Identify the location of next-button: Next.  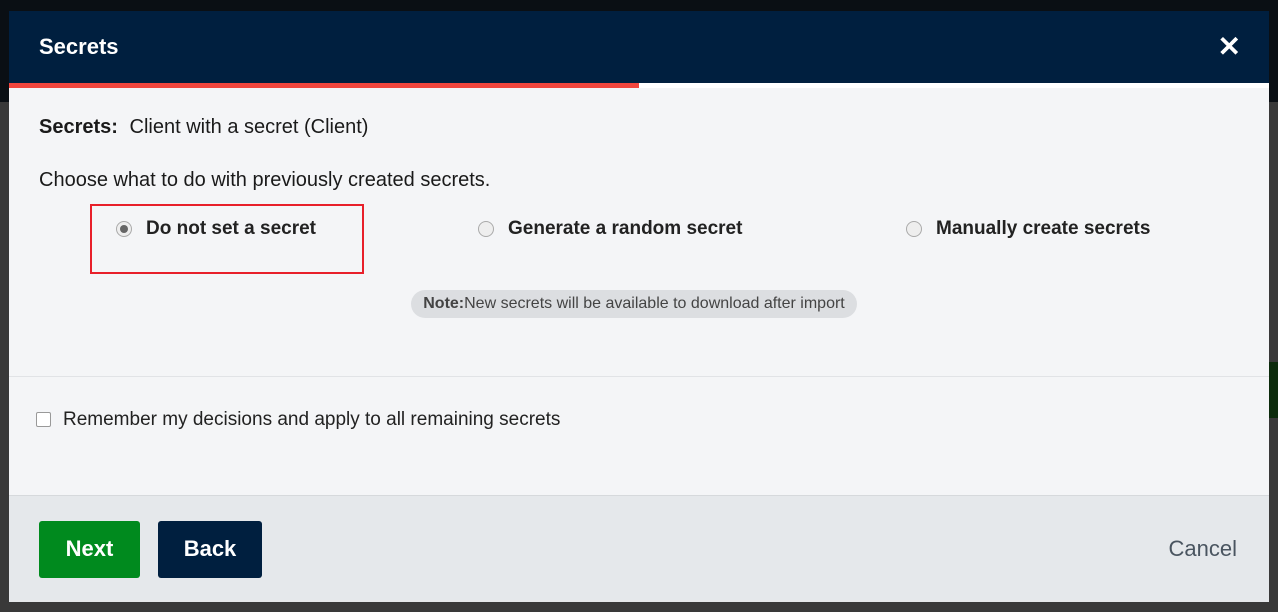
(89, 549).